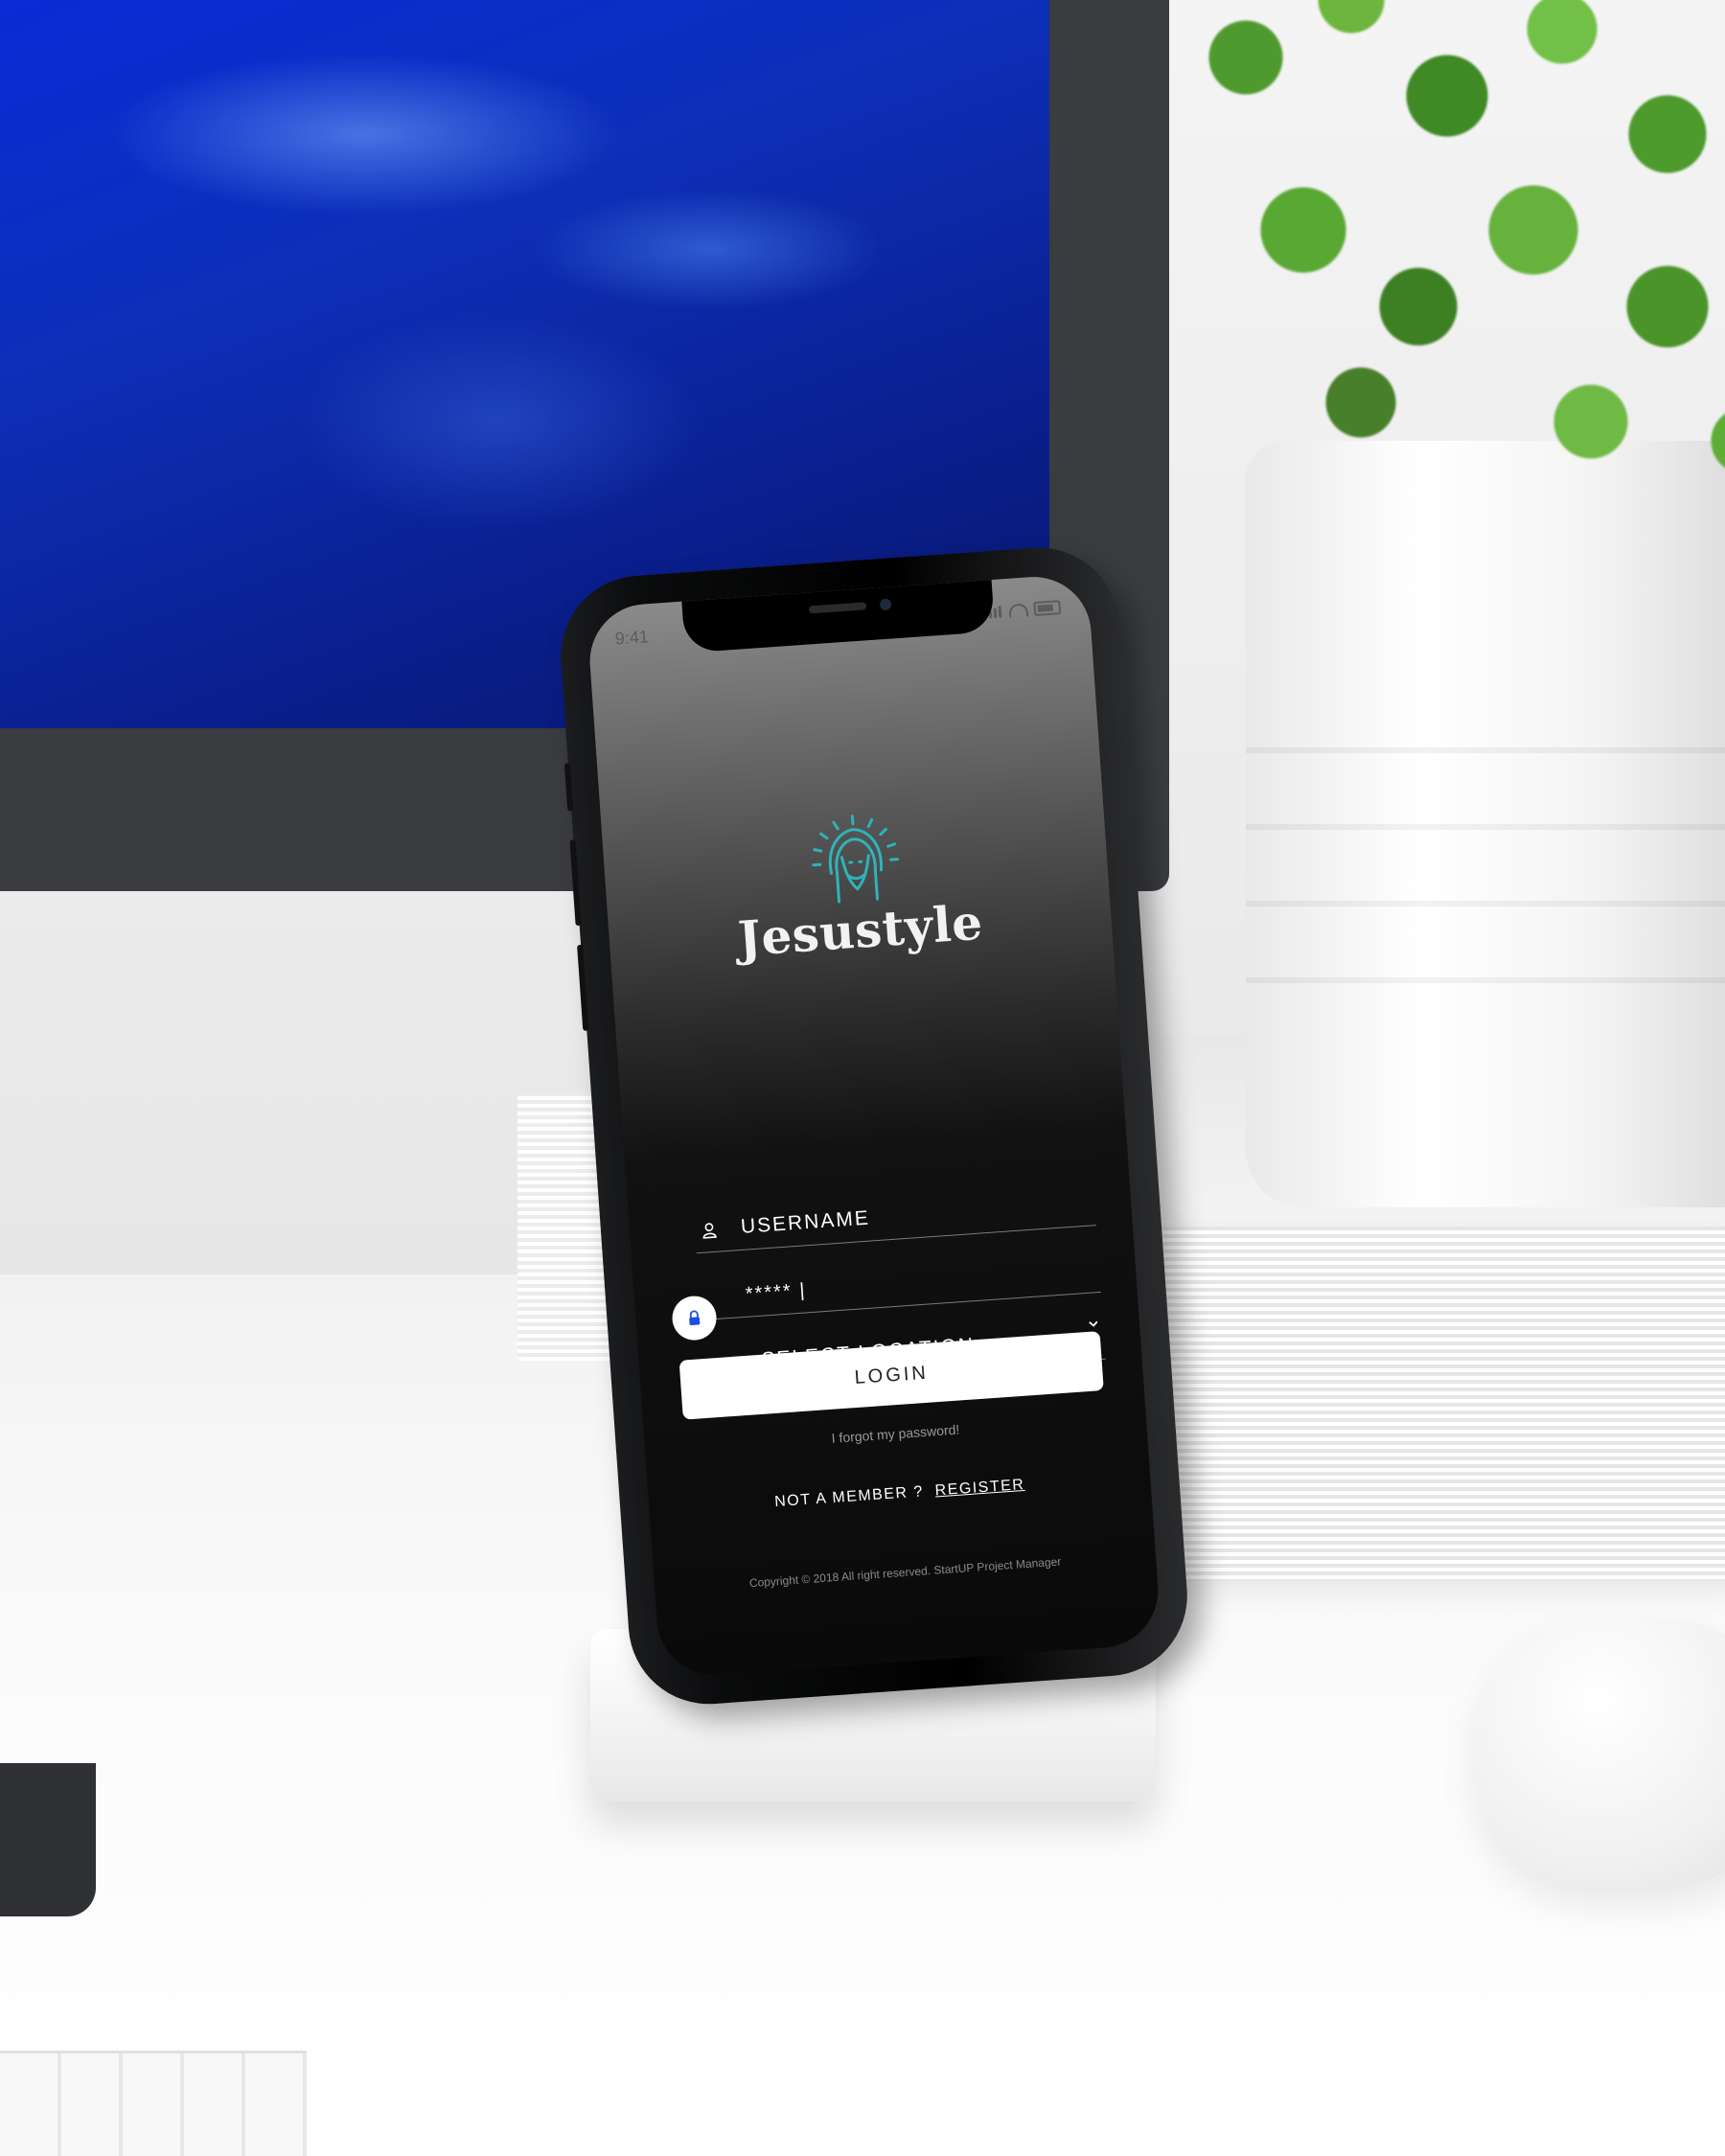 The image size is (1725, 2156). I want to click on register-prompt: NOT A MEMBER ? REGISTER, so click(900, 1494).